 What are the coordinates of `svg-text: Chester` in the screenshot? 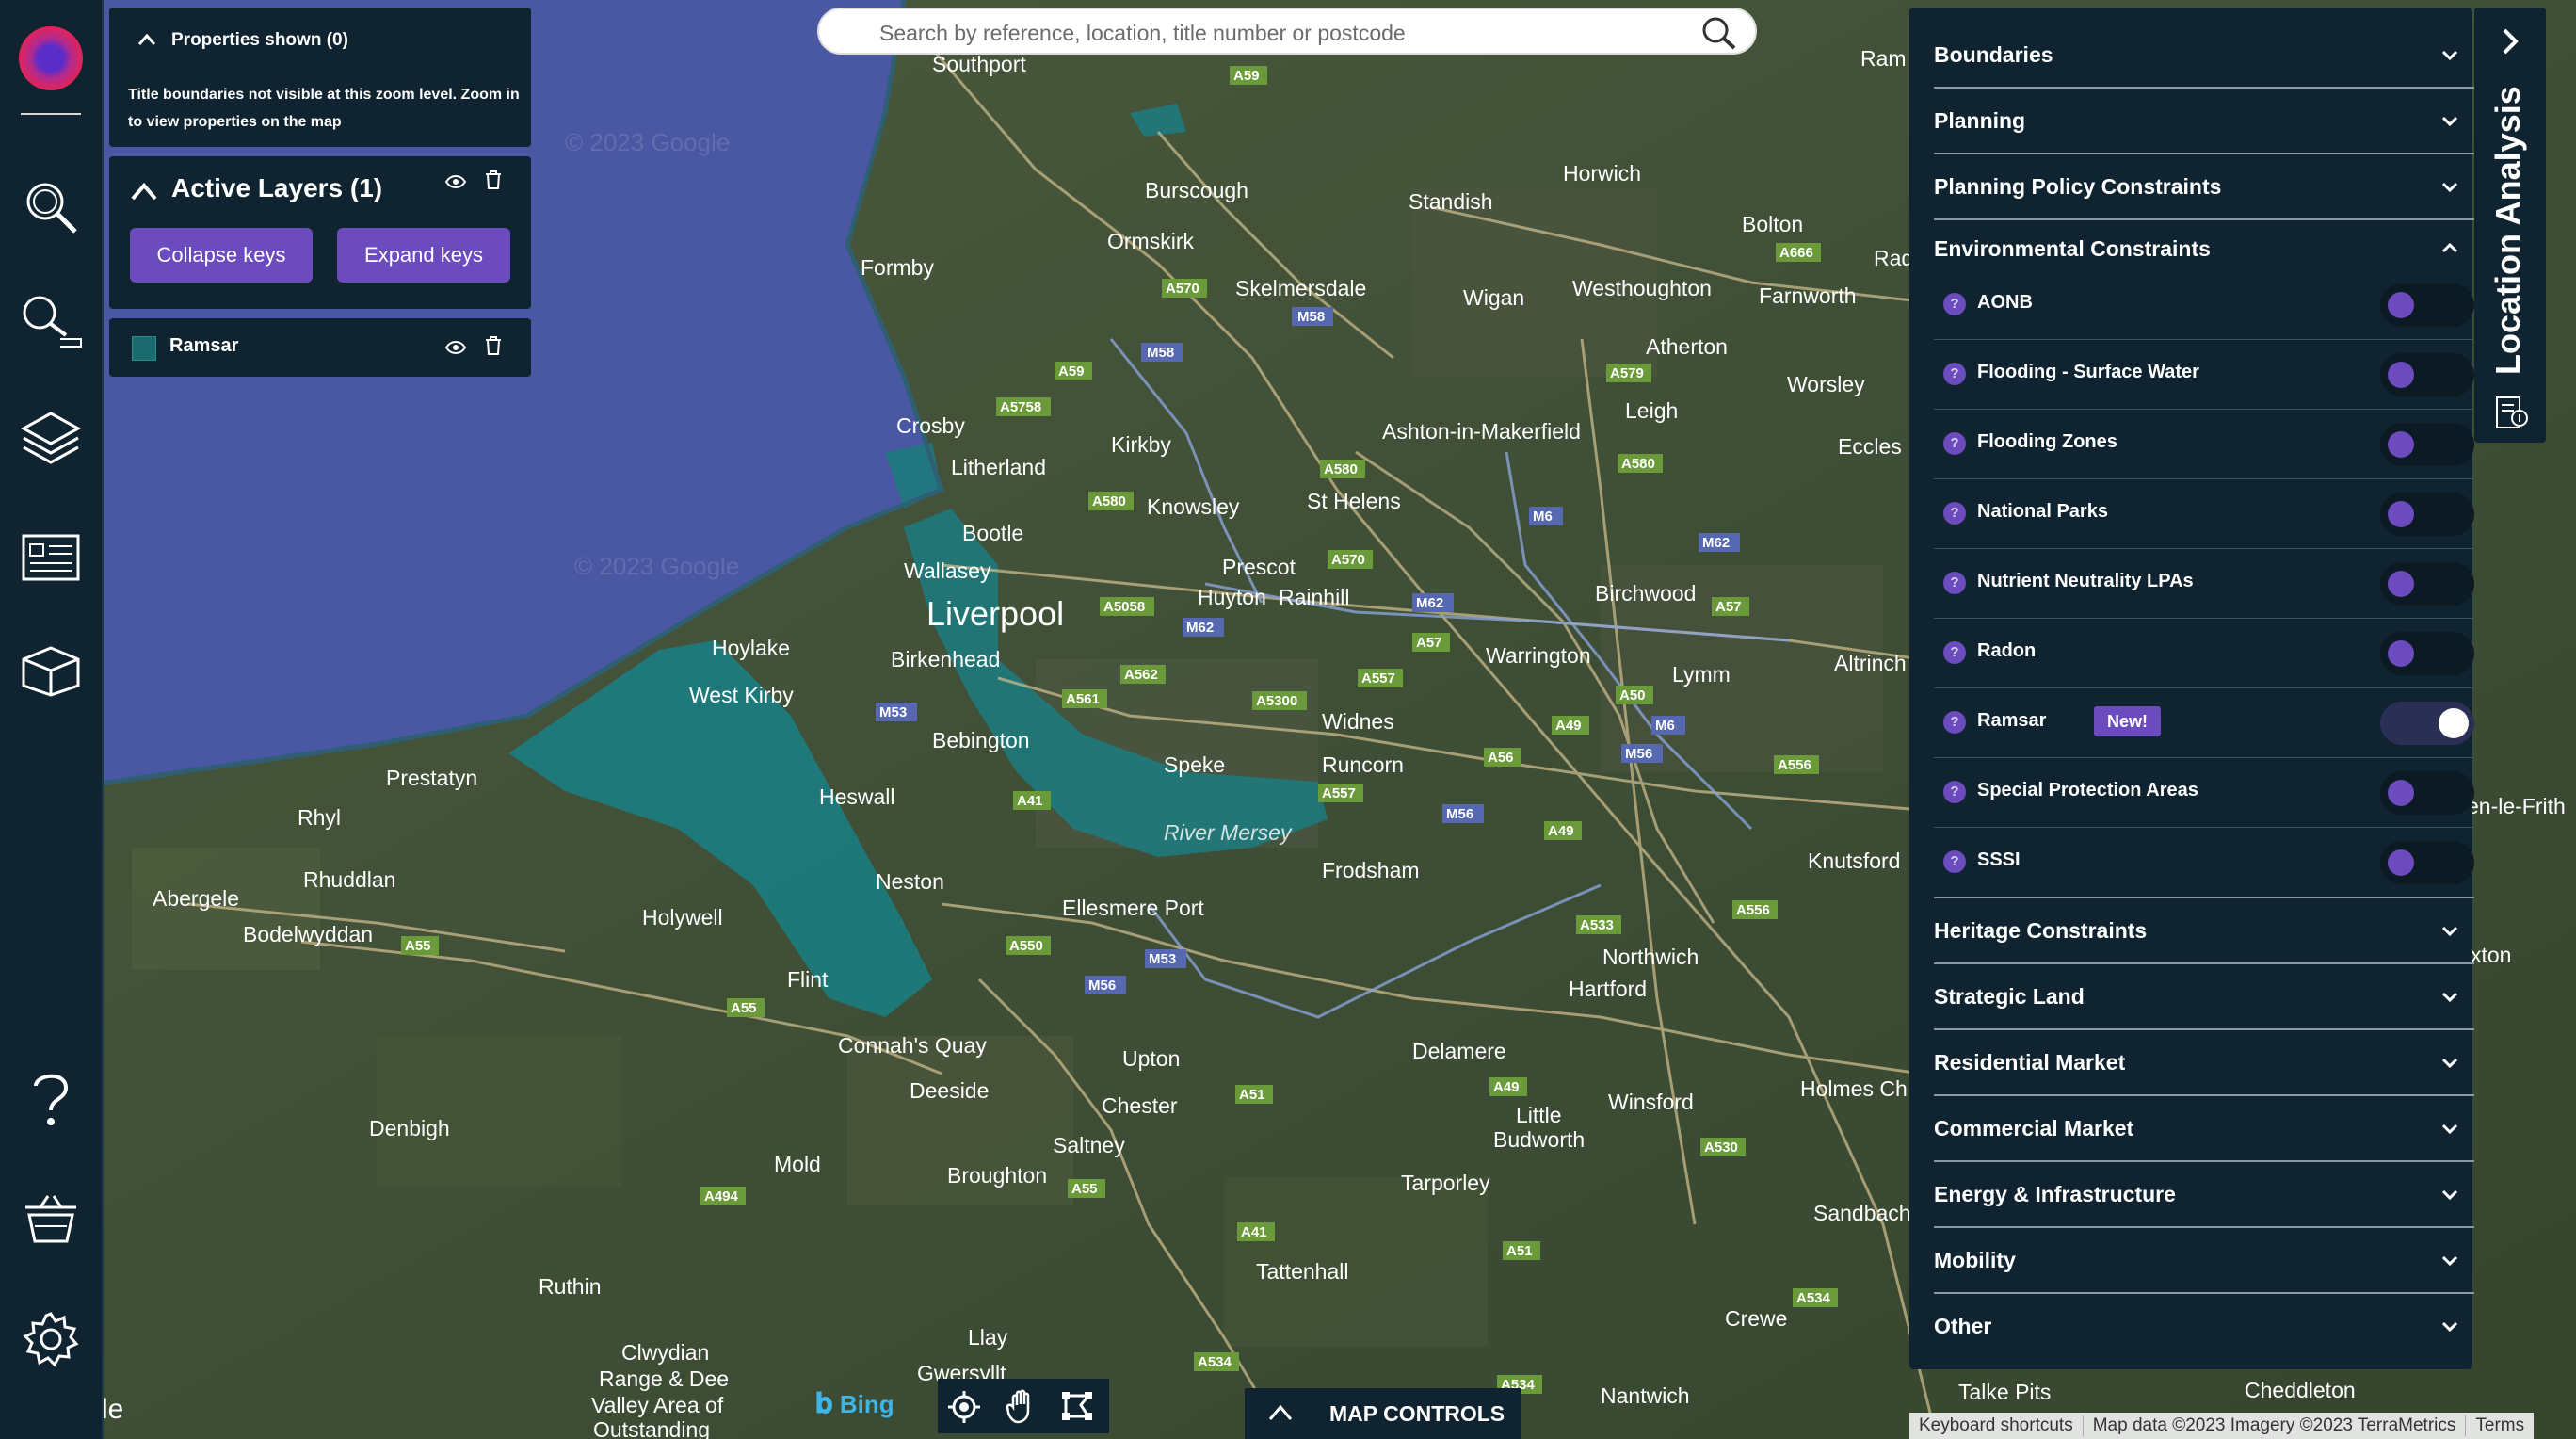 It's located at (1140, 1105).